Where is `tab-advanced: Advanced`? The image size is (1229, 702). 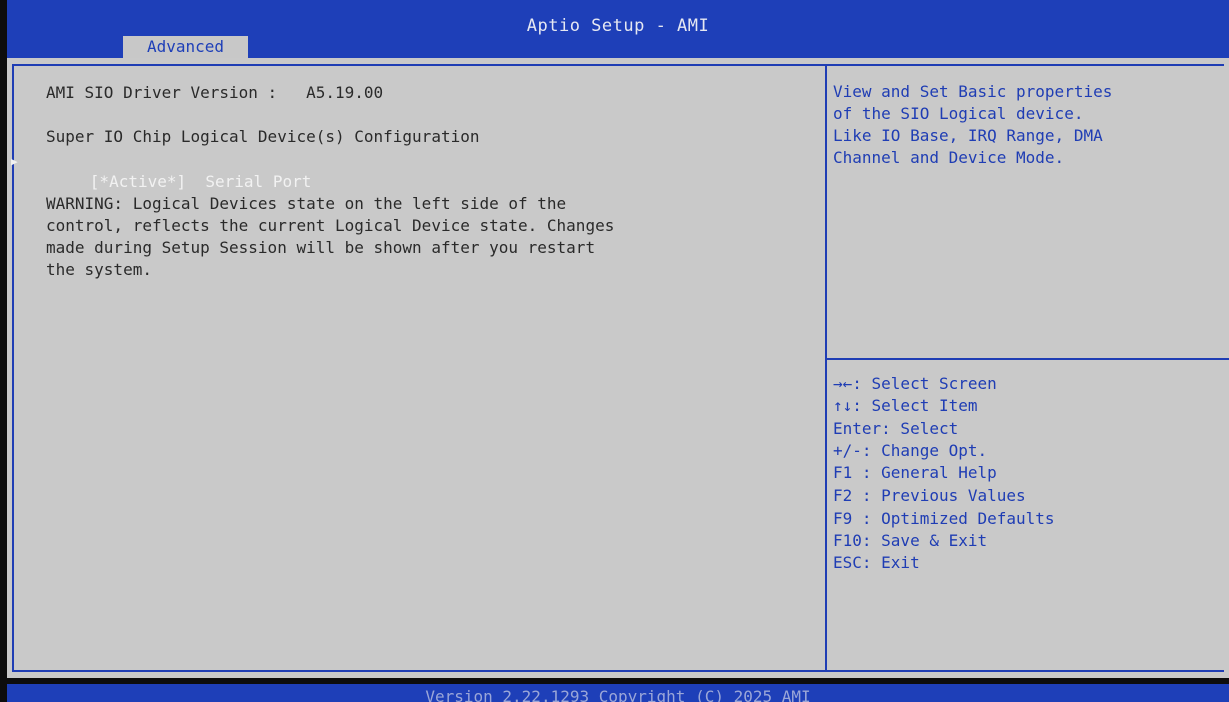 tab-advanced: Advanced is located at coordinates (185, 47).